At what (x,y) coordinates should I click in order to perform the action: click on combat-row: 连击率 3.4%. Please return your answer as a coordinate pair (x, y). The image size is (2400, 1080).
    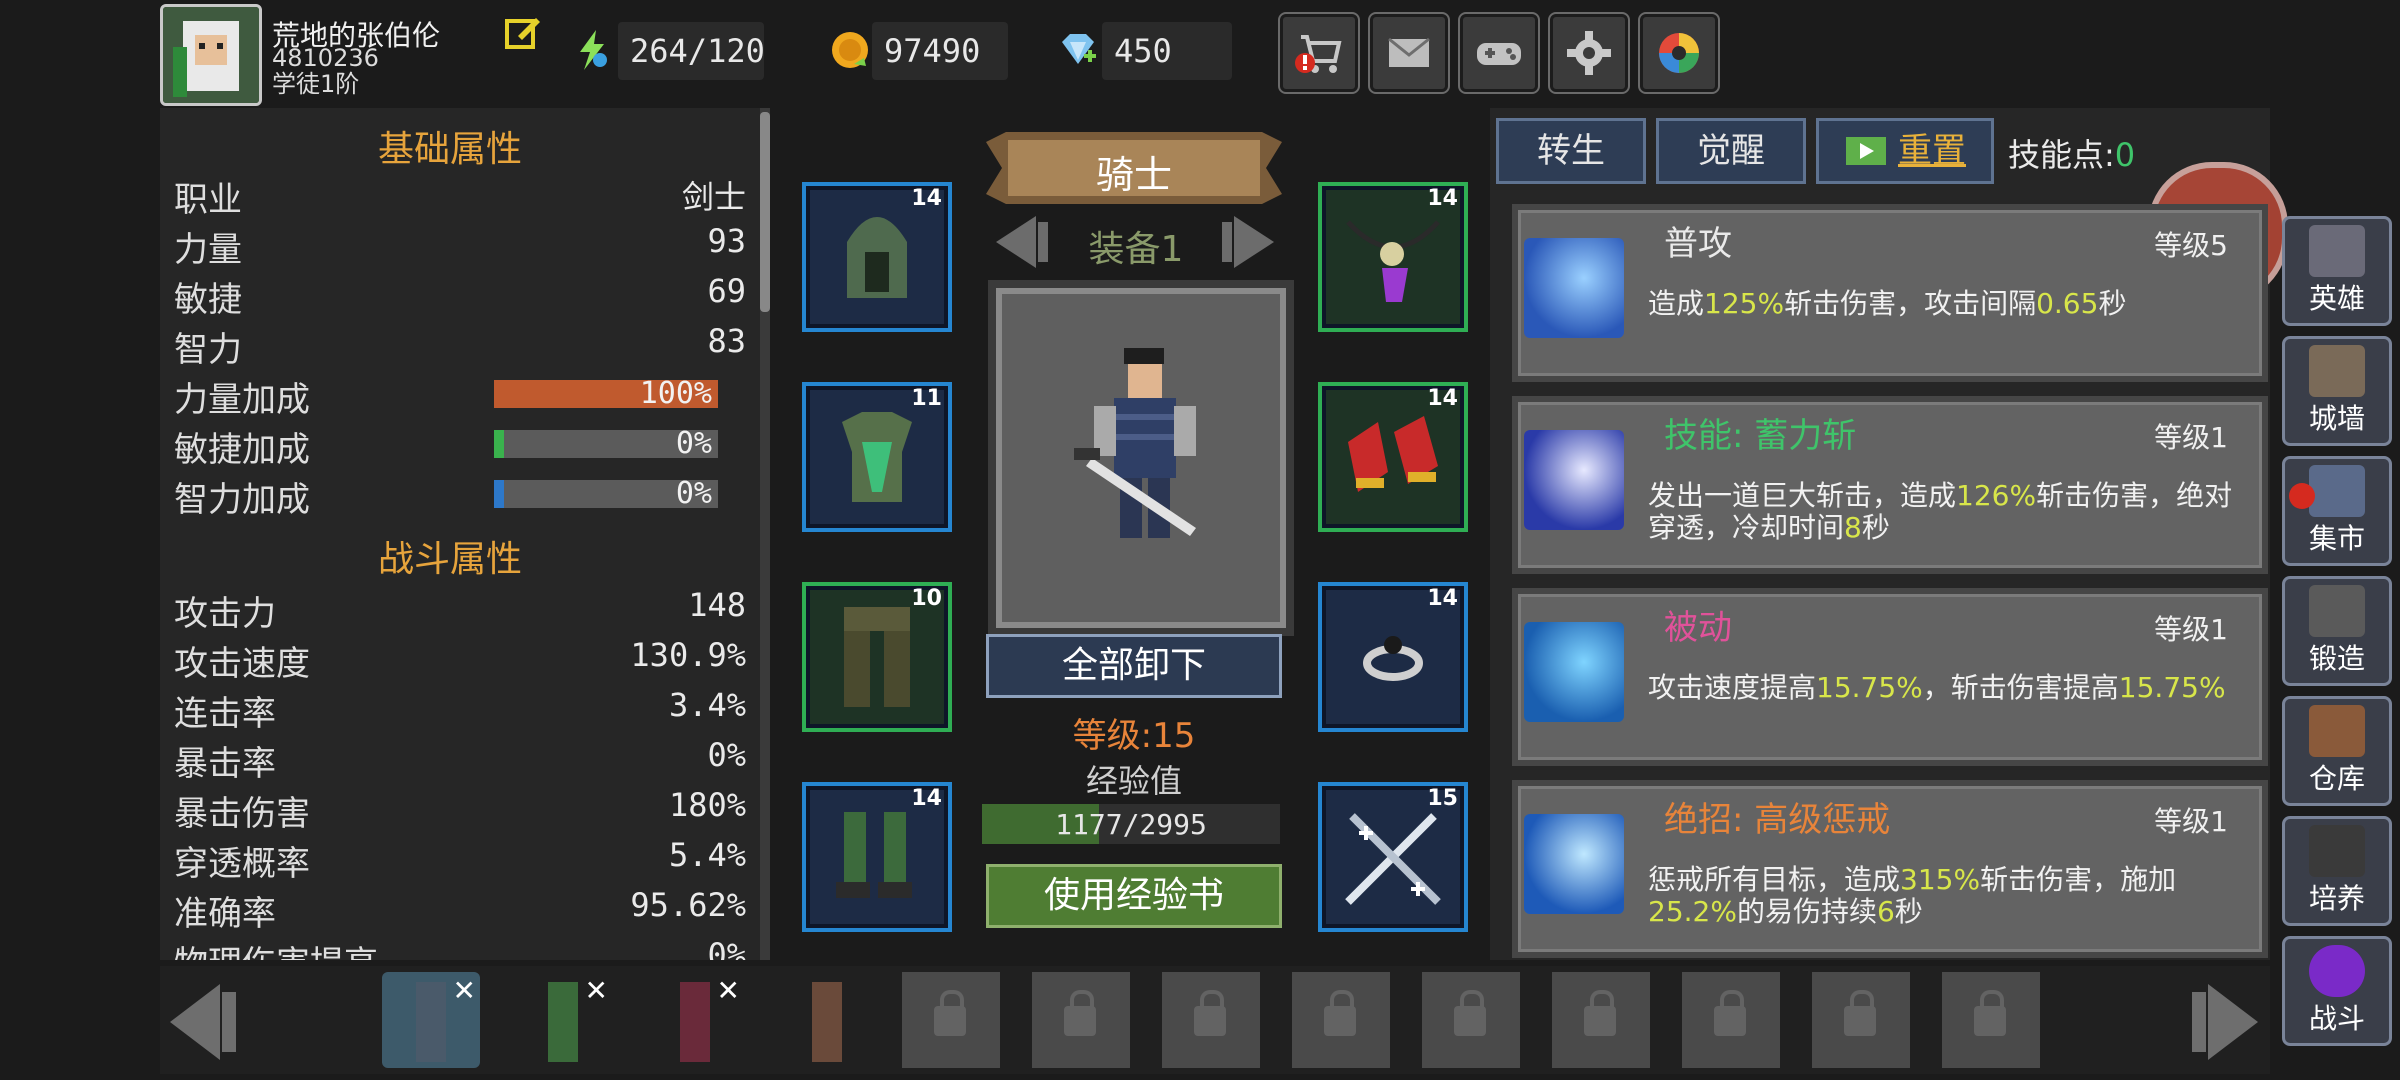
    Looking at the image, I should click on (460, 711).